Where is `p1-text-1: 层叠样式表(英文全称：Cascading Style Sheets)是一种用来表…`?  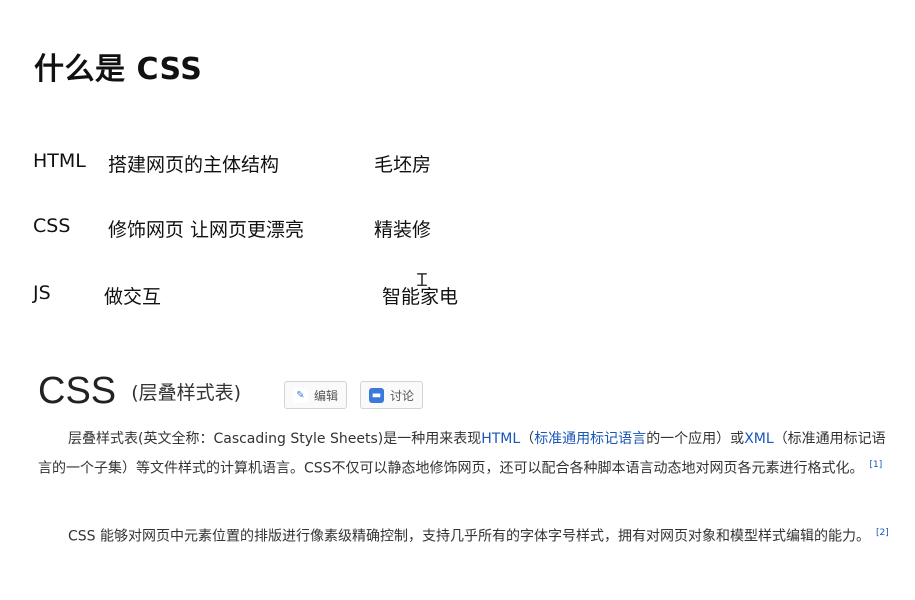
p1-text-1: 层叠样式表(英文全称：Cascading Style Sheets)是一种用来表… is located at coordinates (275, 439).